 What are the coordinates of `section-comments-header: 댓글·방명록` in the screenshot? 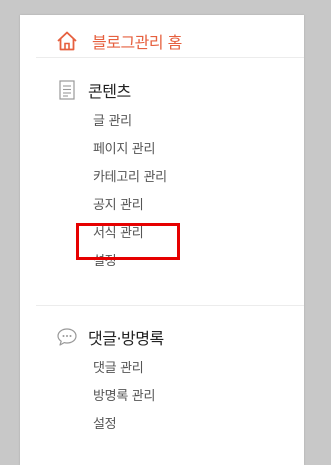 It's located at (110, 337).